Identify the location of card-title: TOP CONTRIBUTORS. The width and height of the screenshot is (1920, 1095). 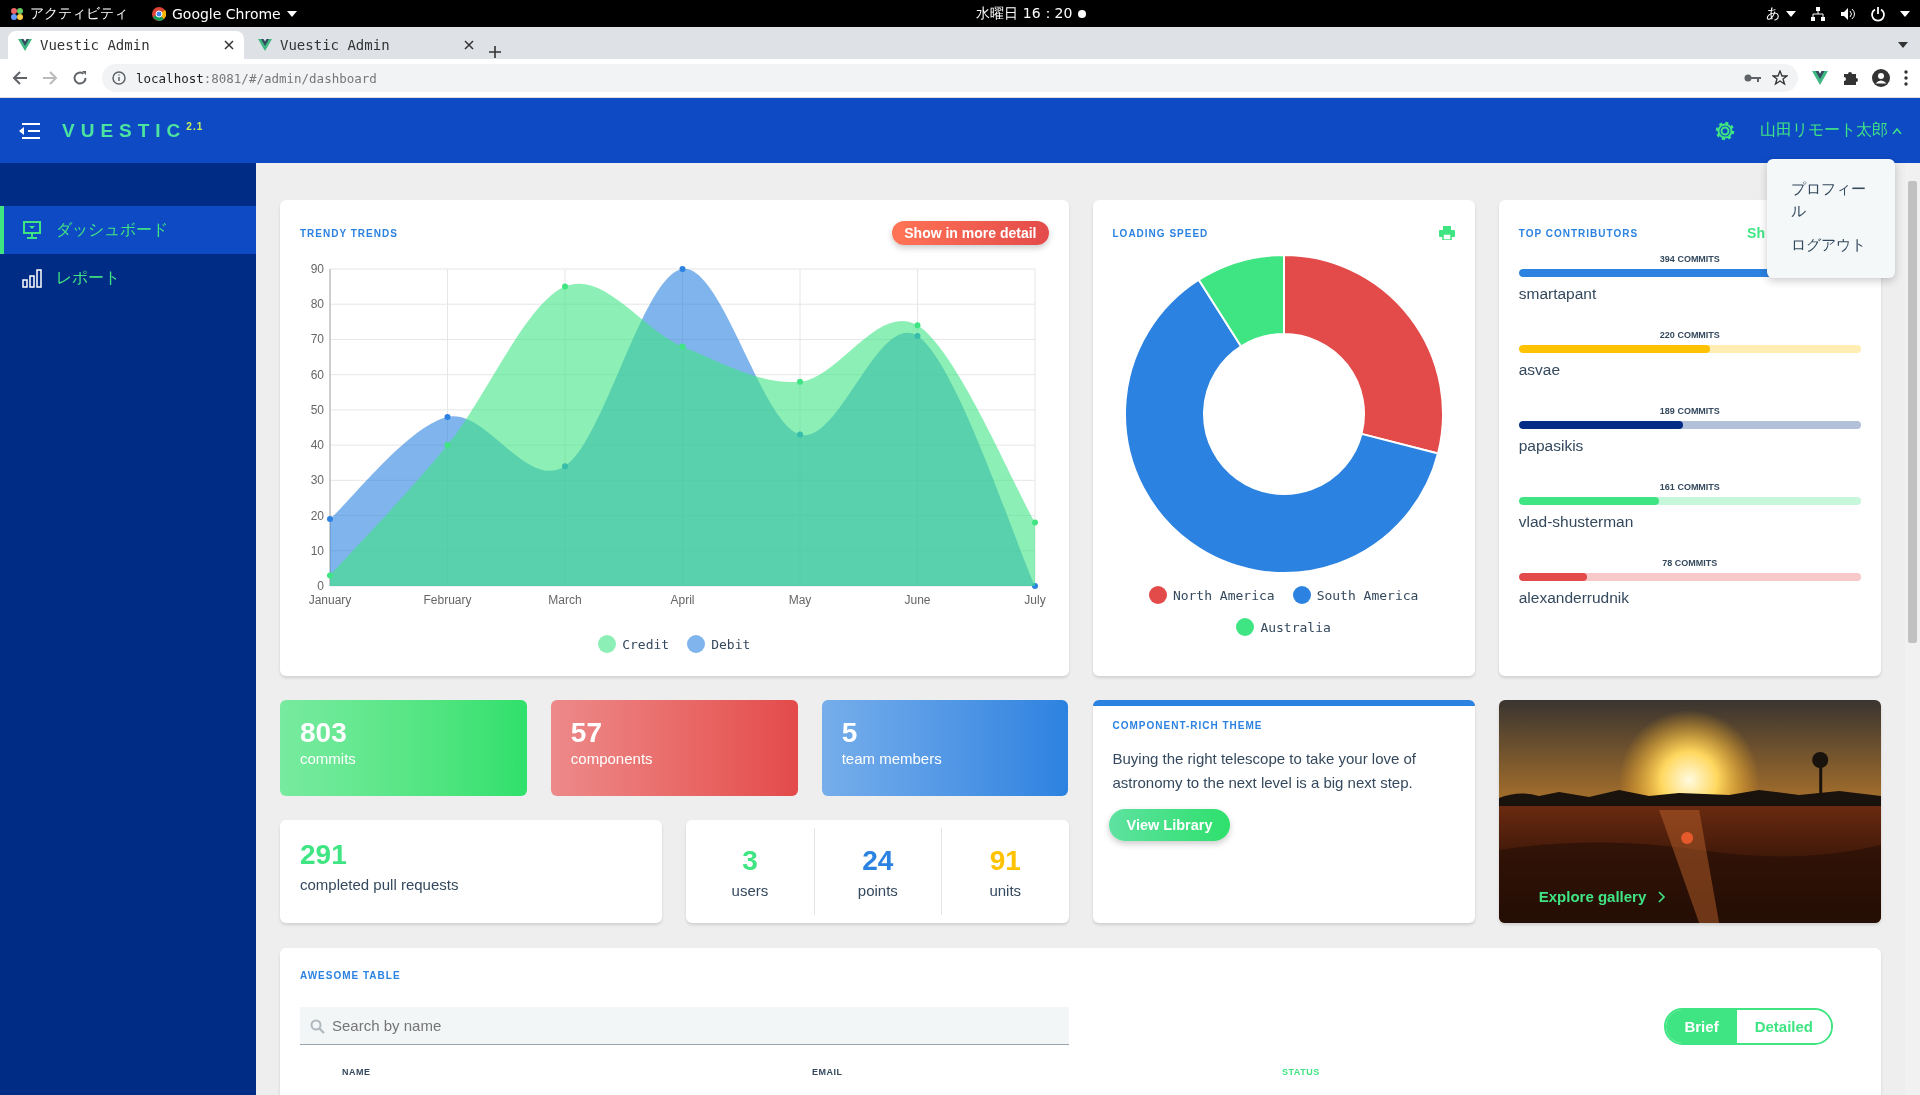
(1578, 233).